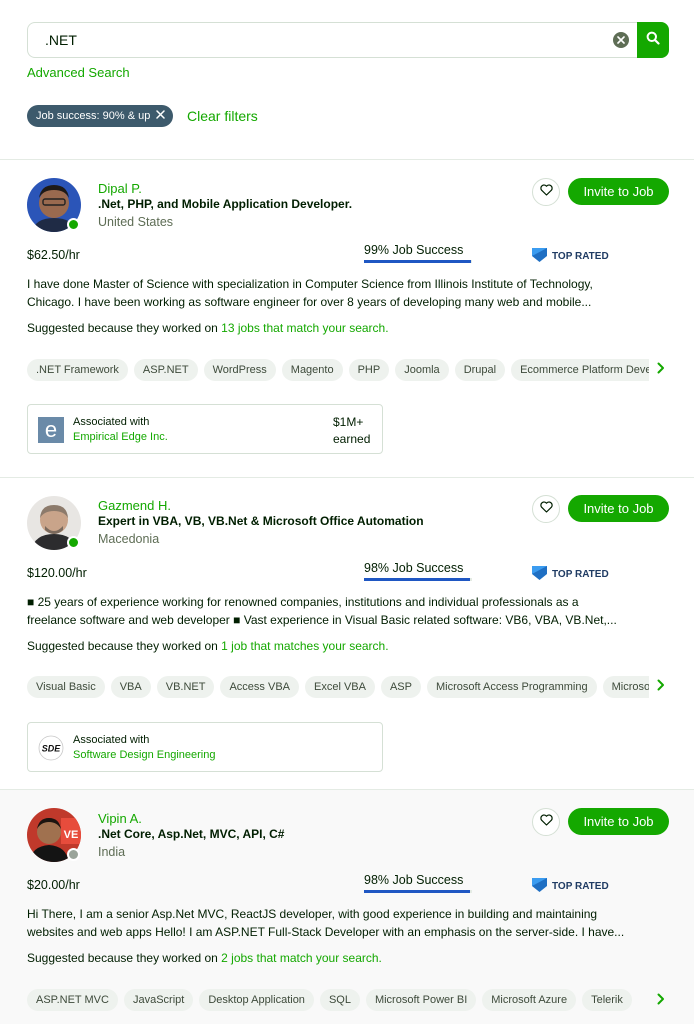  Describe the element at coordinates (301, 958) in the screenshot. I see `matching-jobs-link: 2 jobs that match your search.` at that location.